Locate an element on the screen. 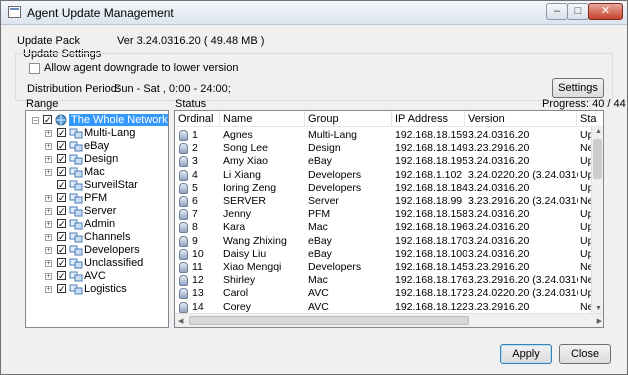 Image resolution: width=628 pixels, height=375 pixels. scroll-right-icon: ▶ is located at coordinates (599, 321).